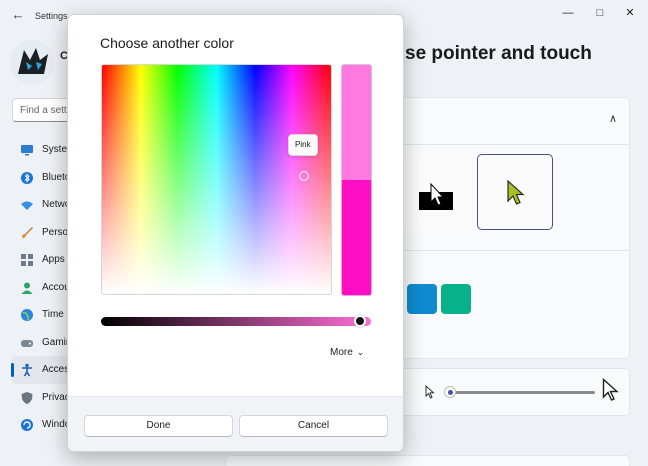  What do you see at coordinates (42, 343) in the screenshot?
I see `sidebar-item-gaming: Gamin` at bounding box center [42, 343].